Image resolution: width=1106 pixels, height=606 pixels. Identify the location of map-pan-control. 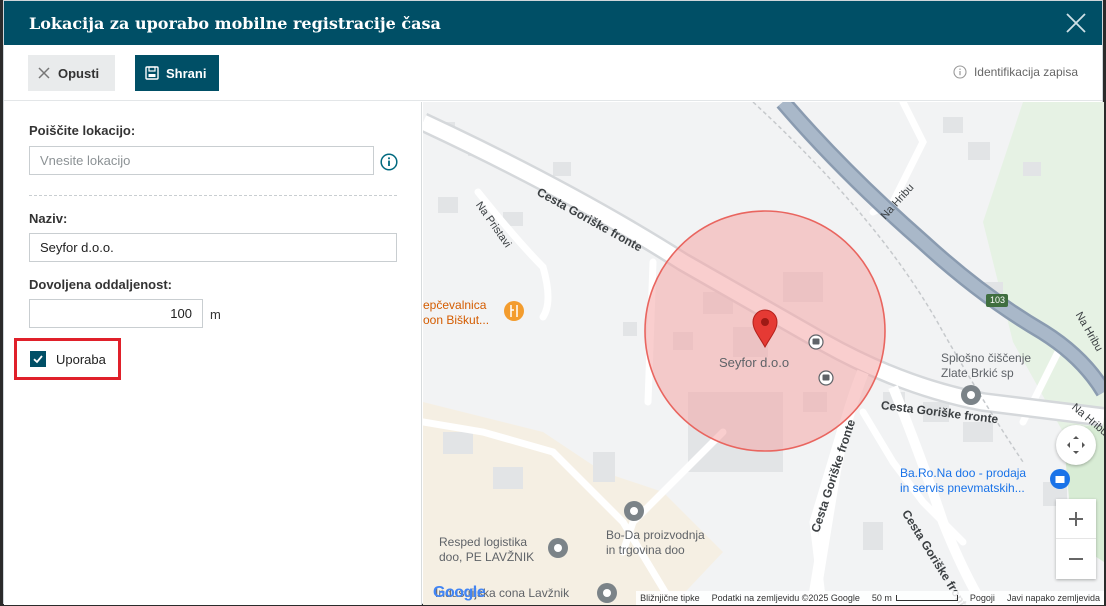
(1076, 445).